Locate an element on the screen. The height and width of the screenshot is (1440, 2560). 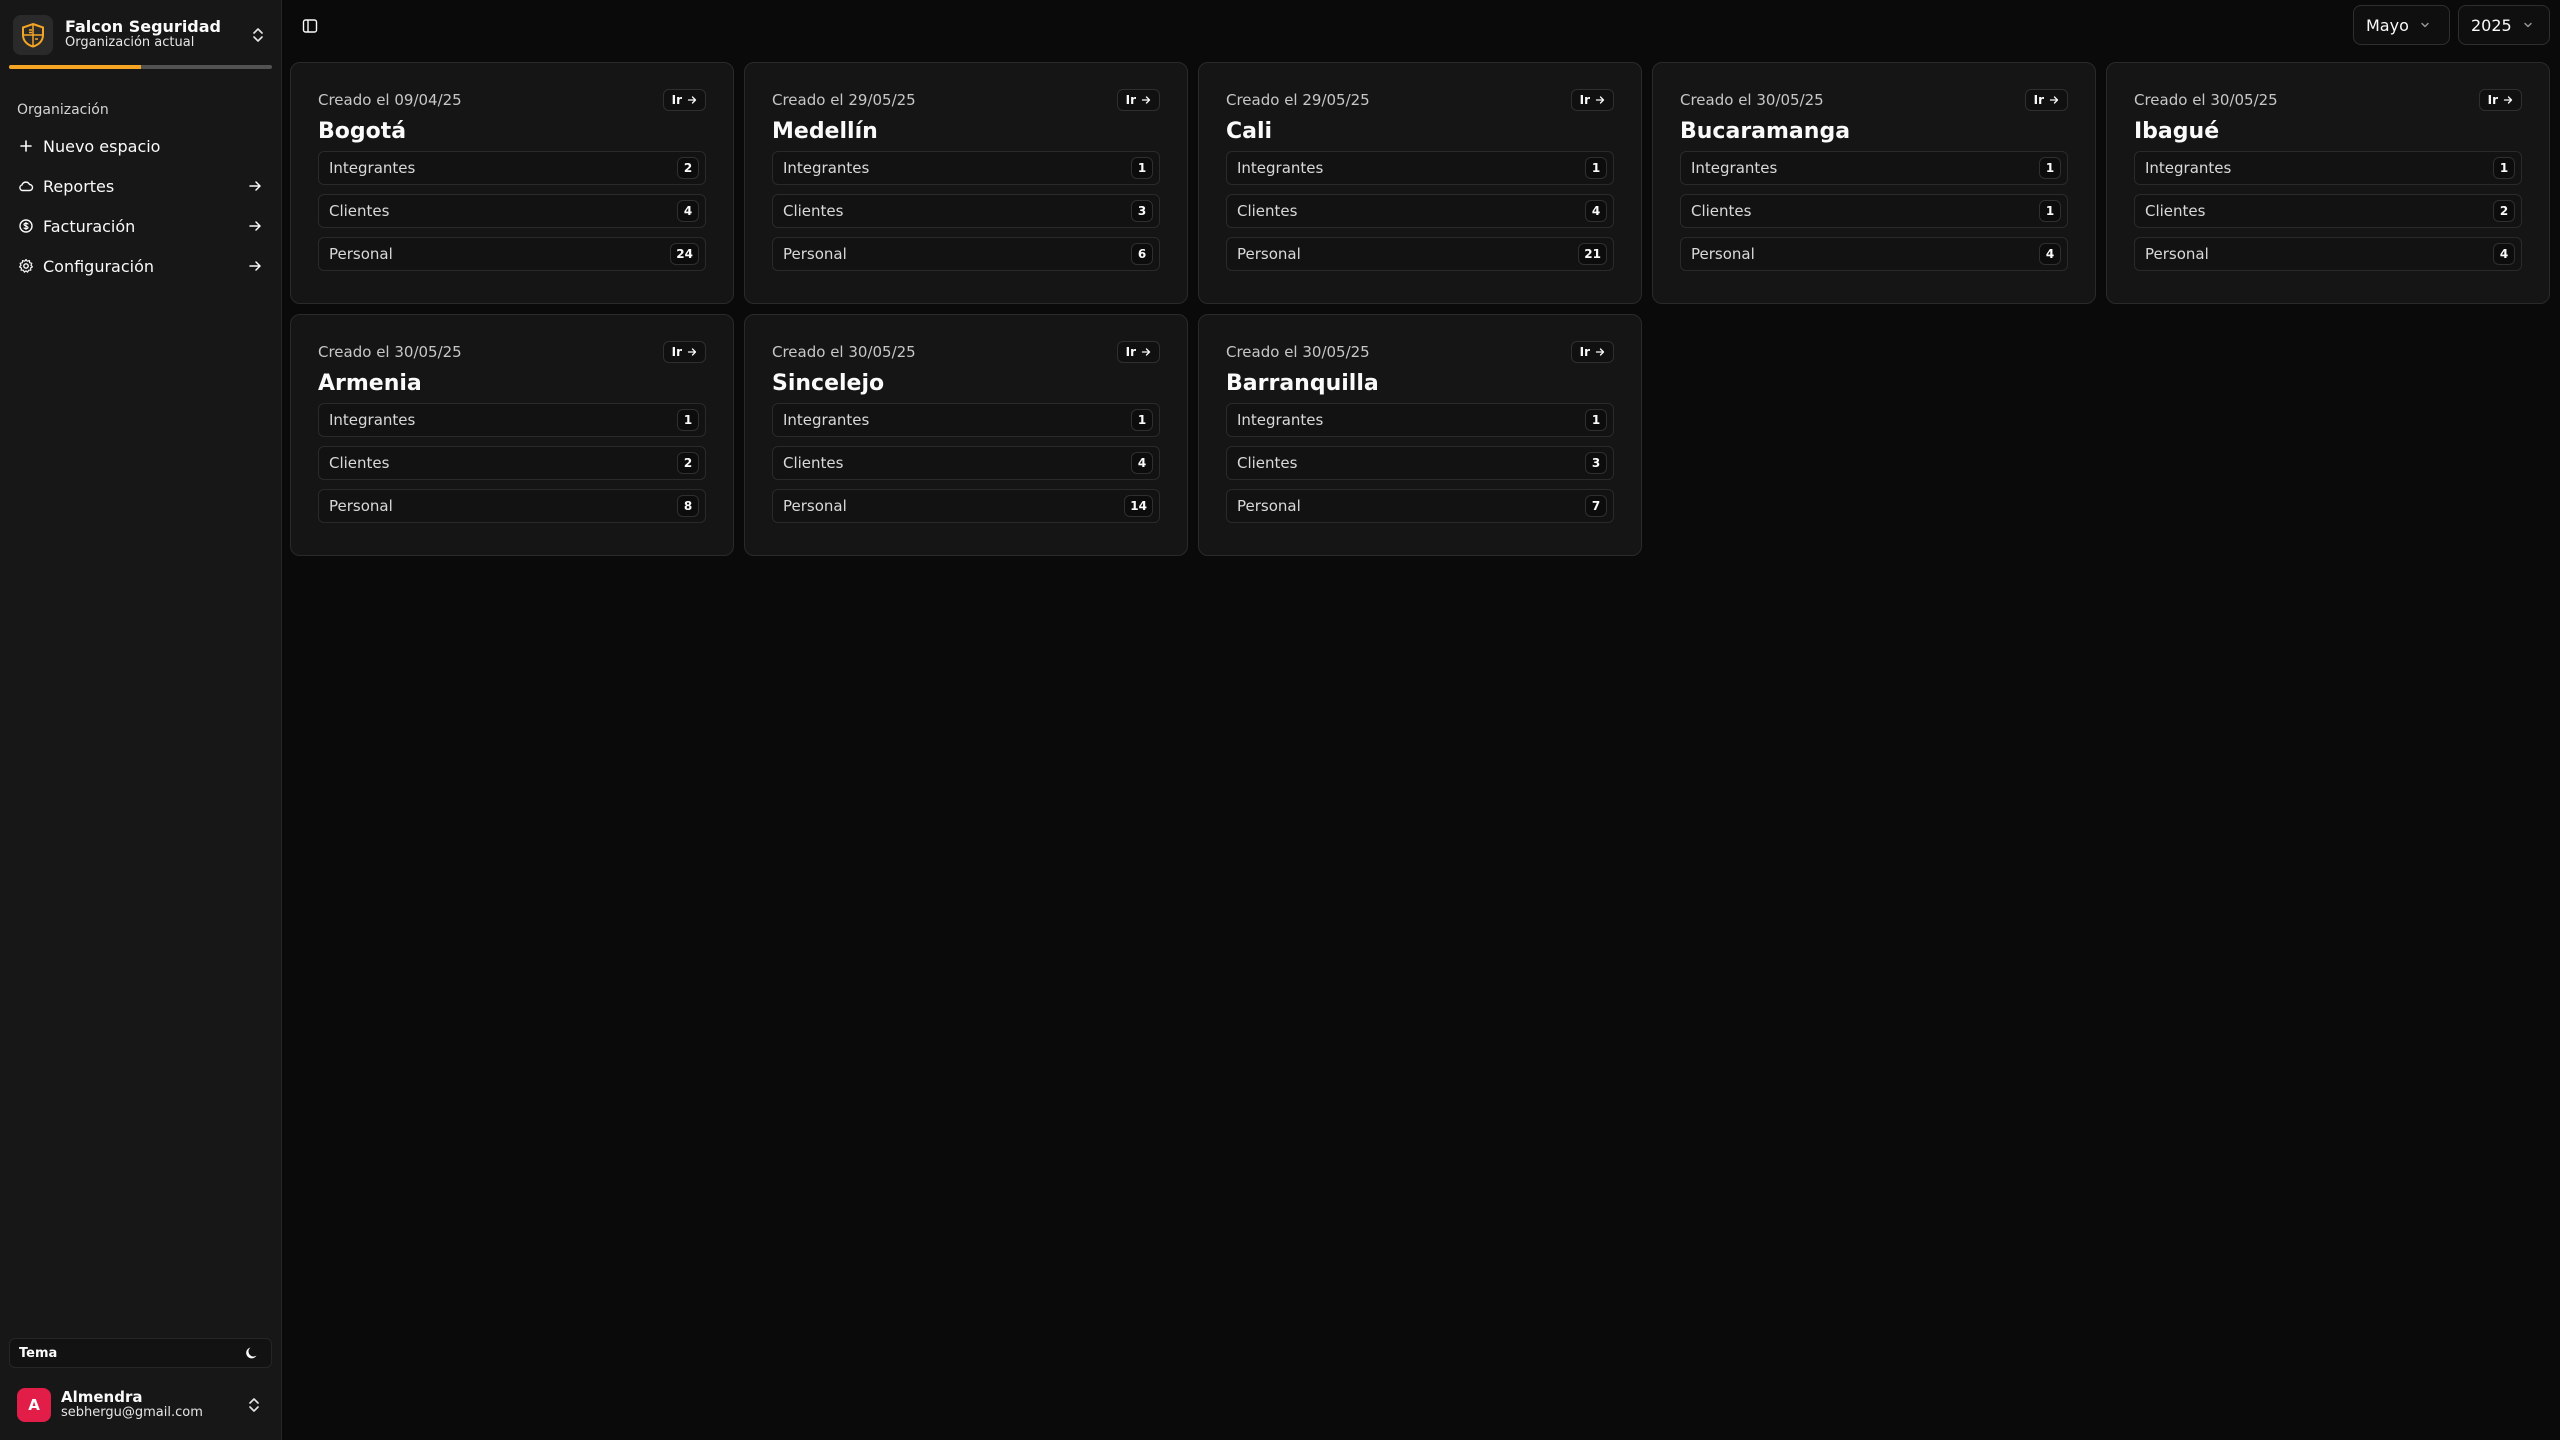
sidebar-item-facturacion: Facturación is located at coordinates (140, 226).